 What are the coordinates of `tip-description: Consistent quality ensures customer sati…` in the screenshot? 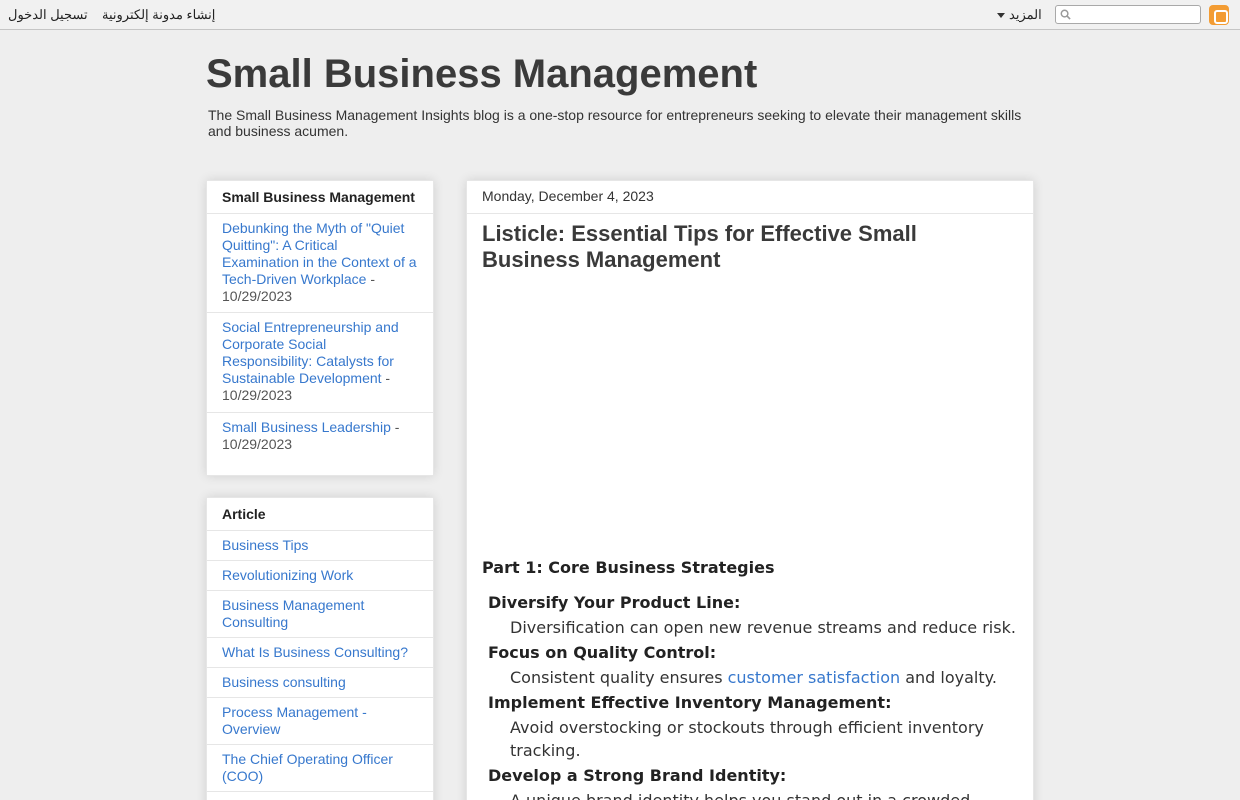 It's located at (758, 677).